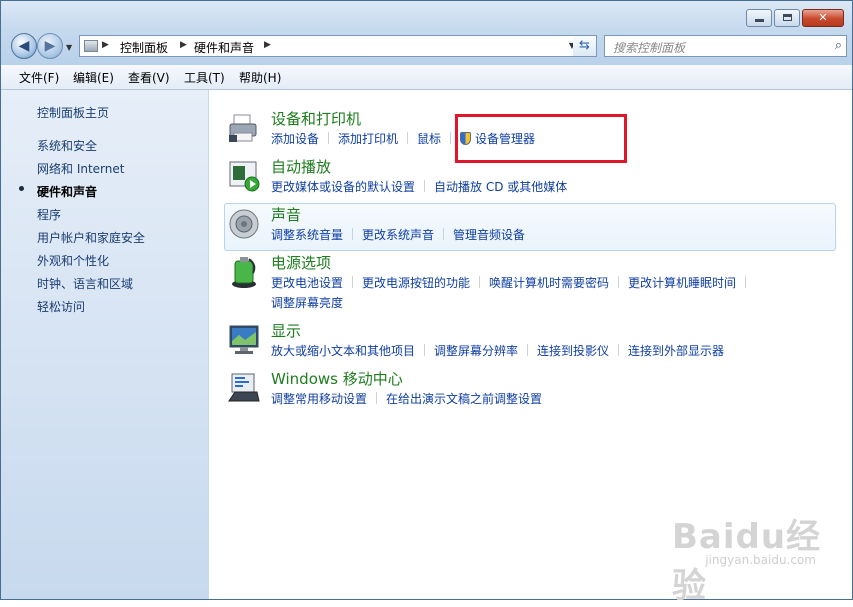 This screenshot has width=853, height=607. I want to click on forward-button: ▶, so click(50, 46).